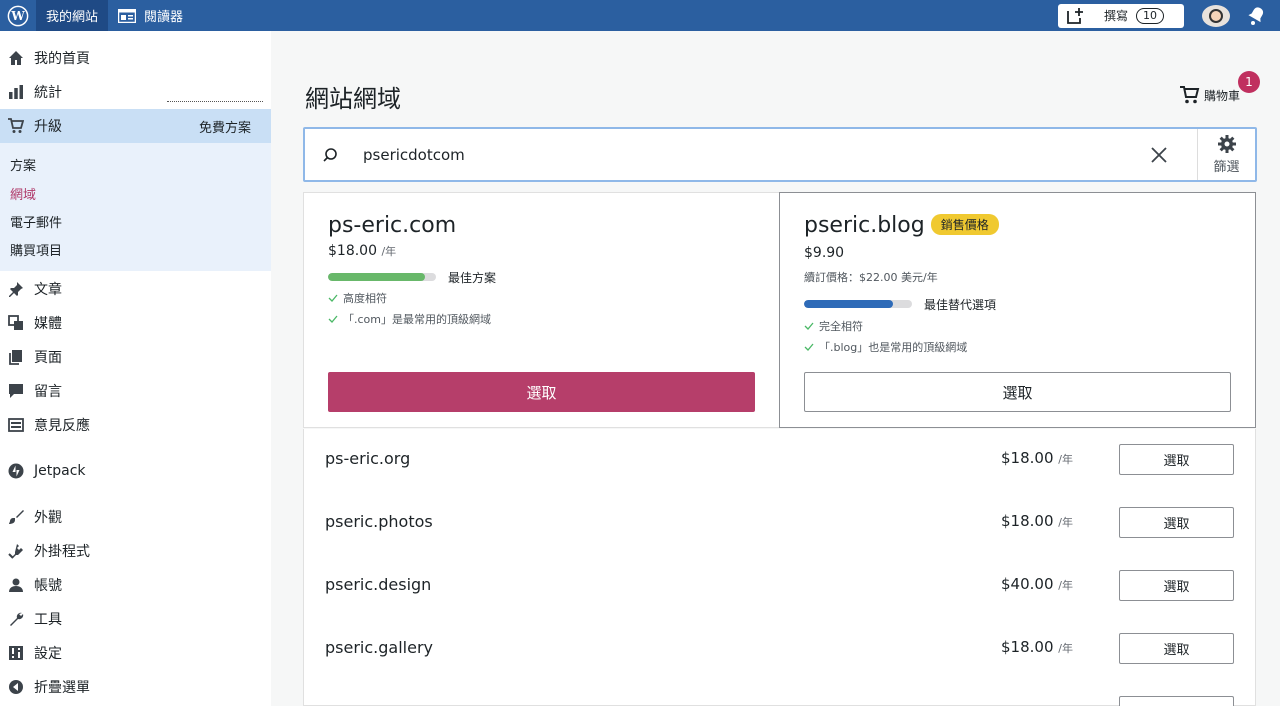 The image size is (1280, 706). Describe the element at coordinates (885, 347) in the screenshot. I see `check-item: 「.blog」也是常用的頂級網域` at that location.